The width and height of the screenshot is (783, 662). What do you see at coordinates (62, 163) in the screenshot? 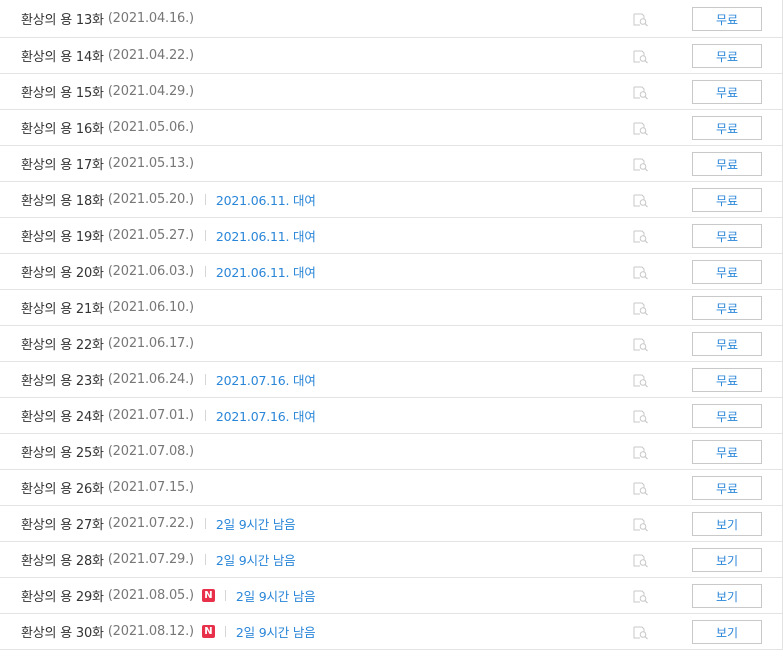
I see `episode-title: 환상의 용 17화` at bounding box center [62, 163].